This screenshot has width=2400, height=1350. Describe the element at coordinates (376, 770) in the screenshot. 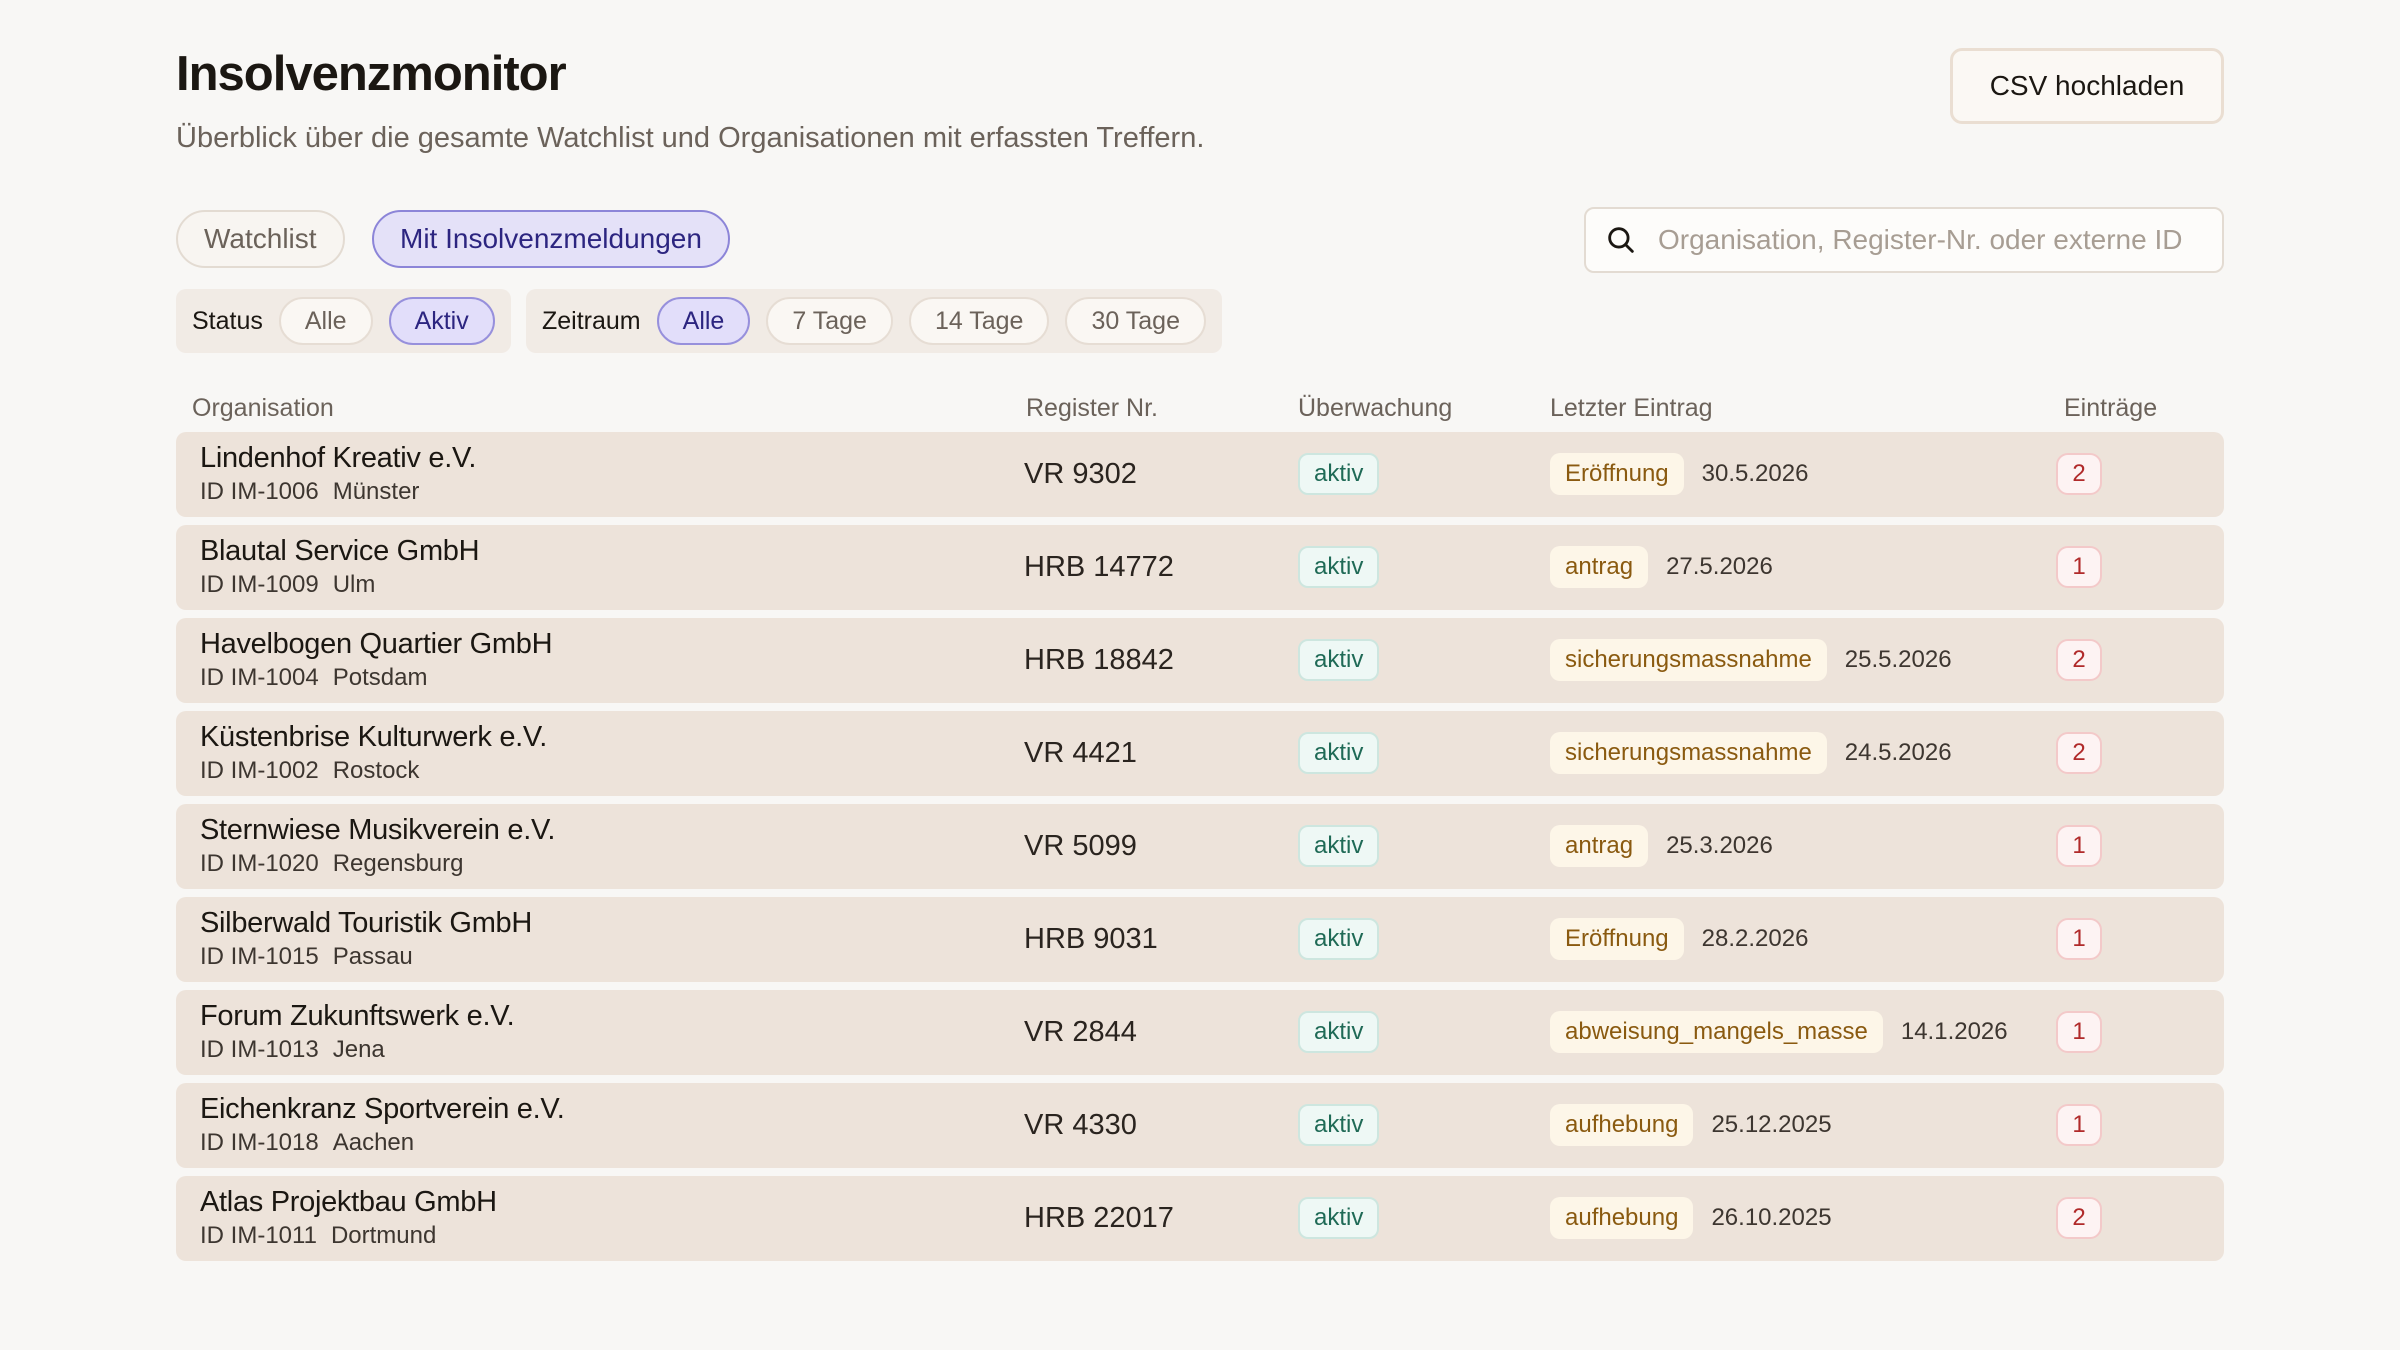

I see `organisation-city: Rostock` at that location.